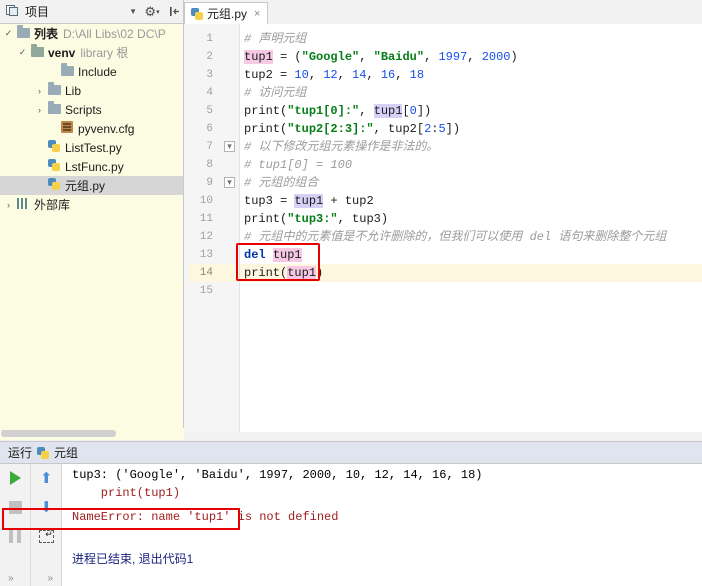 This screenshot has width=702, height=586. Describe the element at coordinates (209, 111) in the screenshot. I see `line-number: 5` at that location.